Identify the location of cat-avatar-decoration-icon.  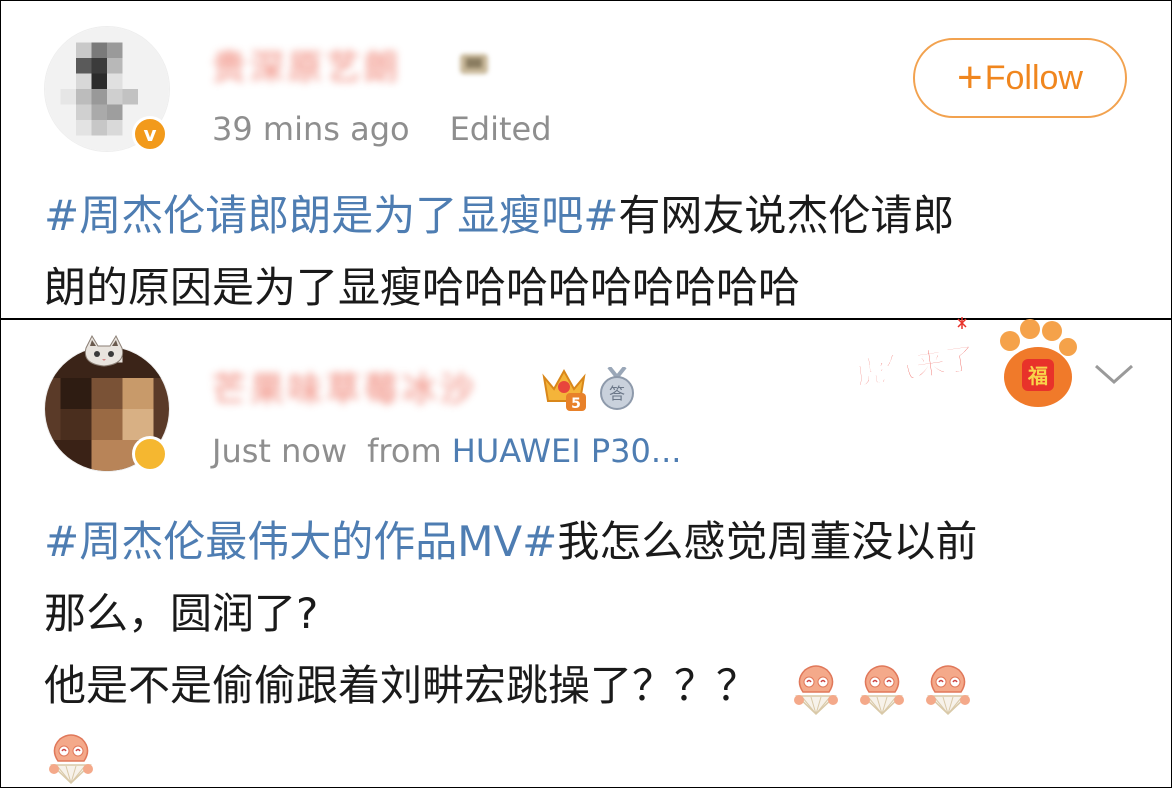
(104, 350).